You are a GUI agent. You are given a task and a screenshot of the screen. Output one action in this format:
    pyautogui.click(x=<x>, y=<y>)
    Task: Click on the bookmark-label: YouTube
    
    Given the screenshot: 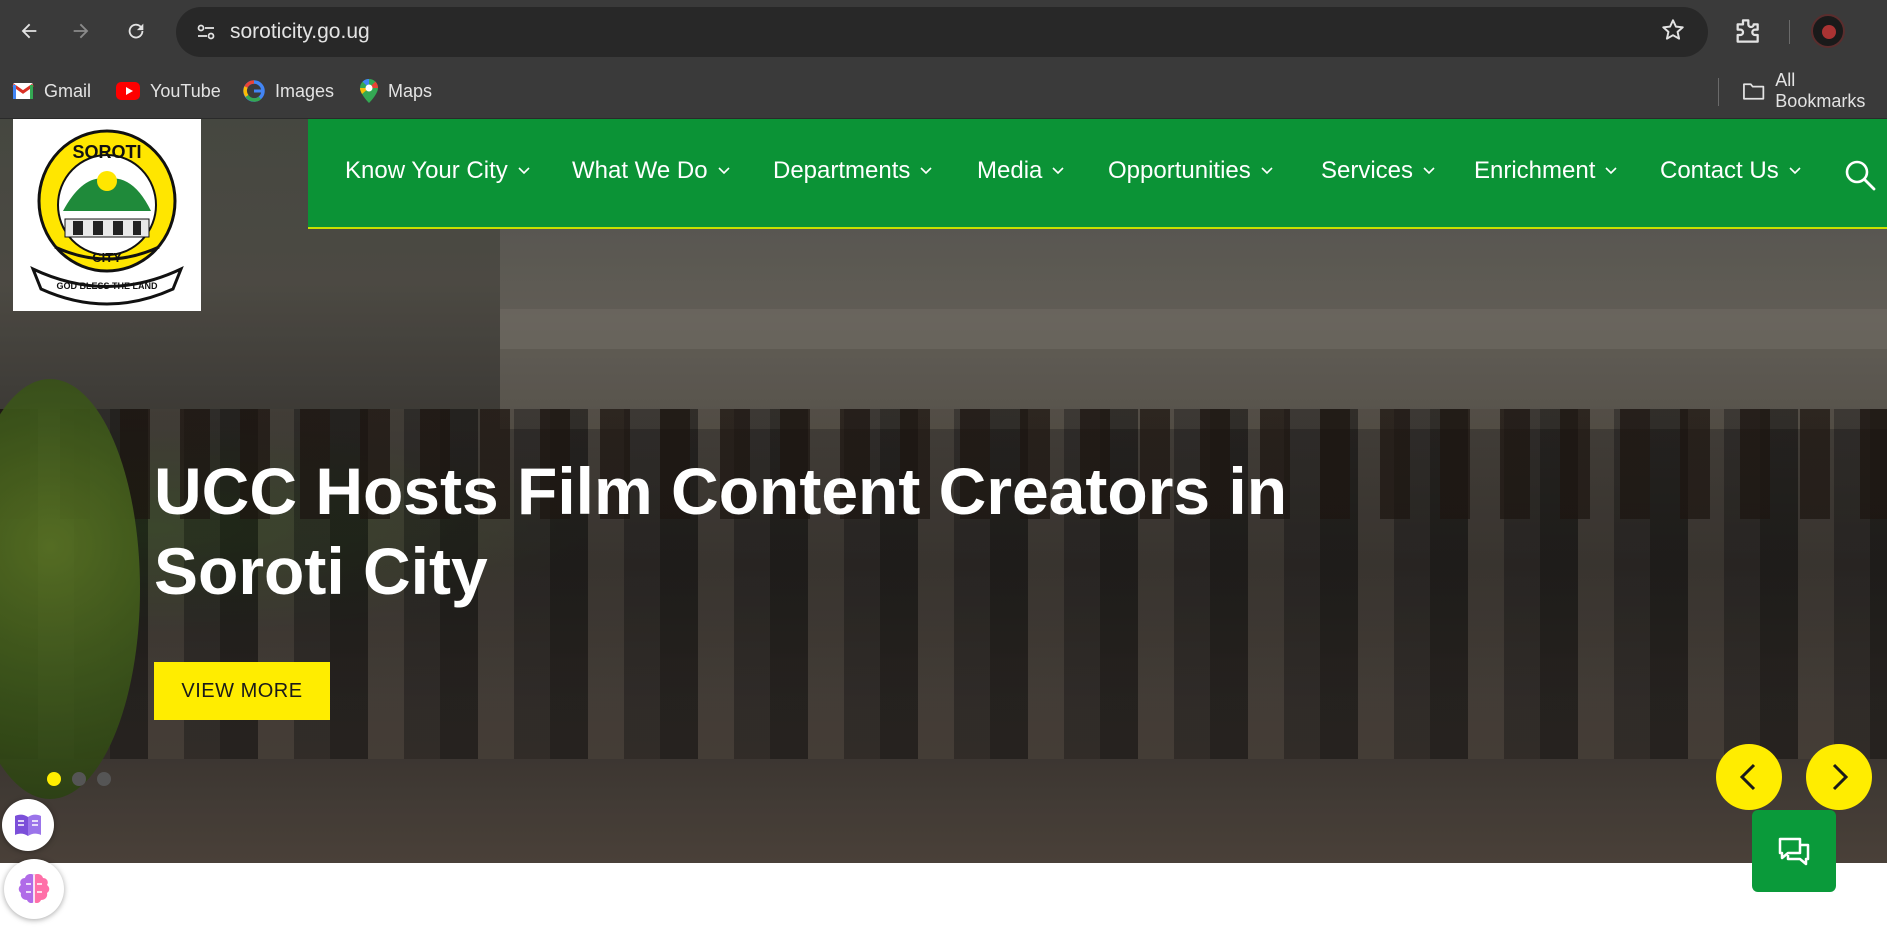 What is the action you would take?
    pyautogui.click(x=185, y=90)
    